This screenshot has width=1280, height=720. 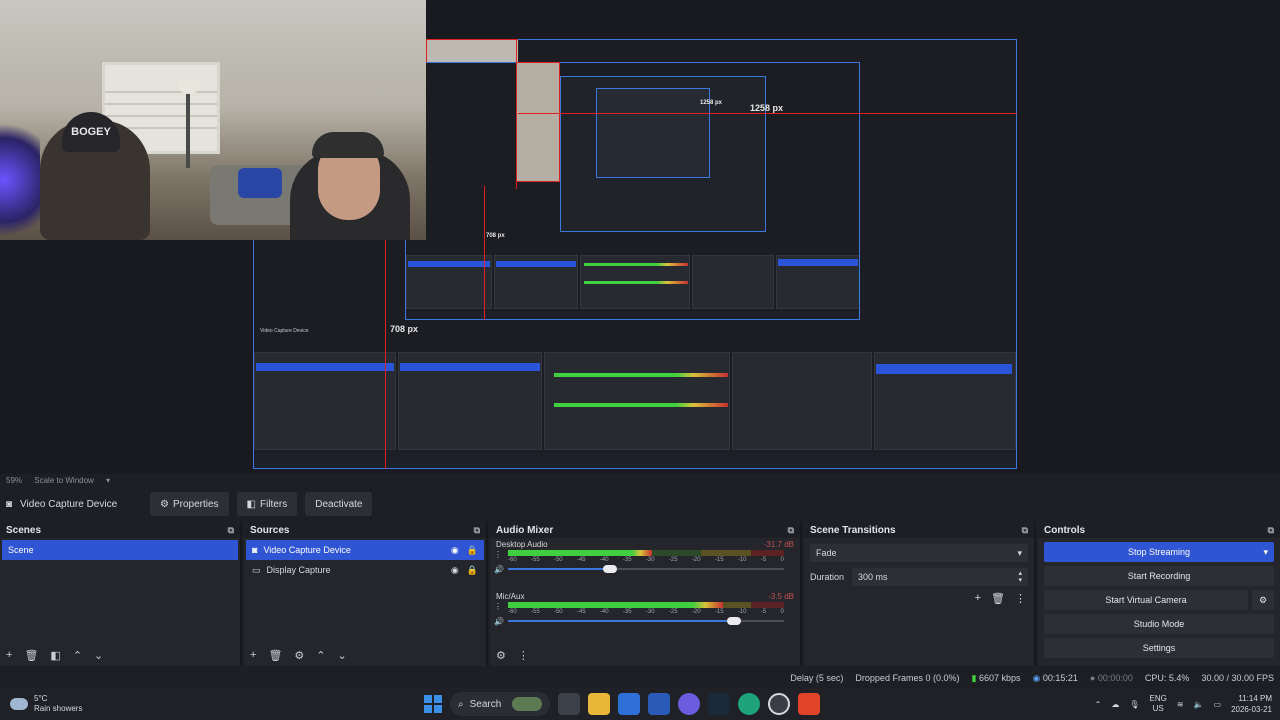 What do you see at coordinates (213, 120) in the screenshot?
I see `webcam-feed: BOGEY` at bounding box center [213, 120].